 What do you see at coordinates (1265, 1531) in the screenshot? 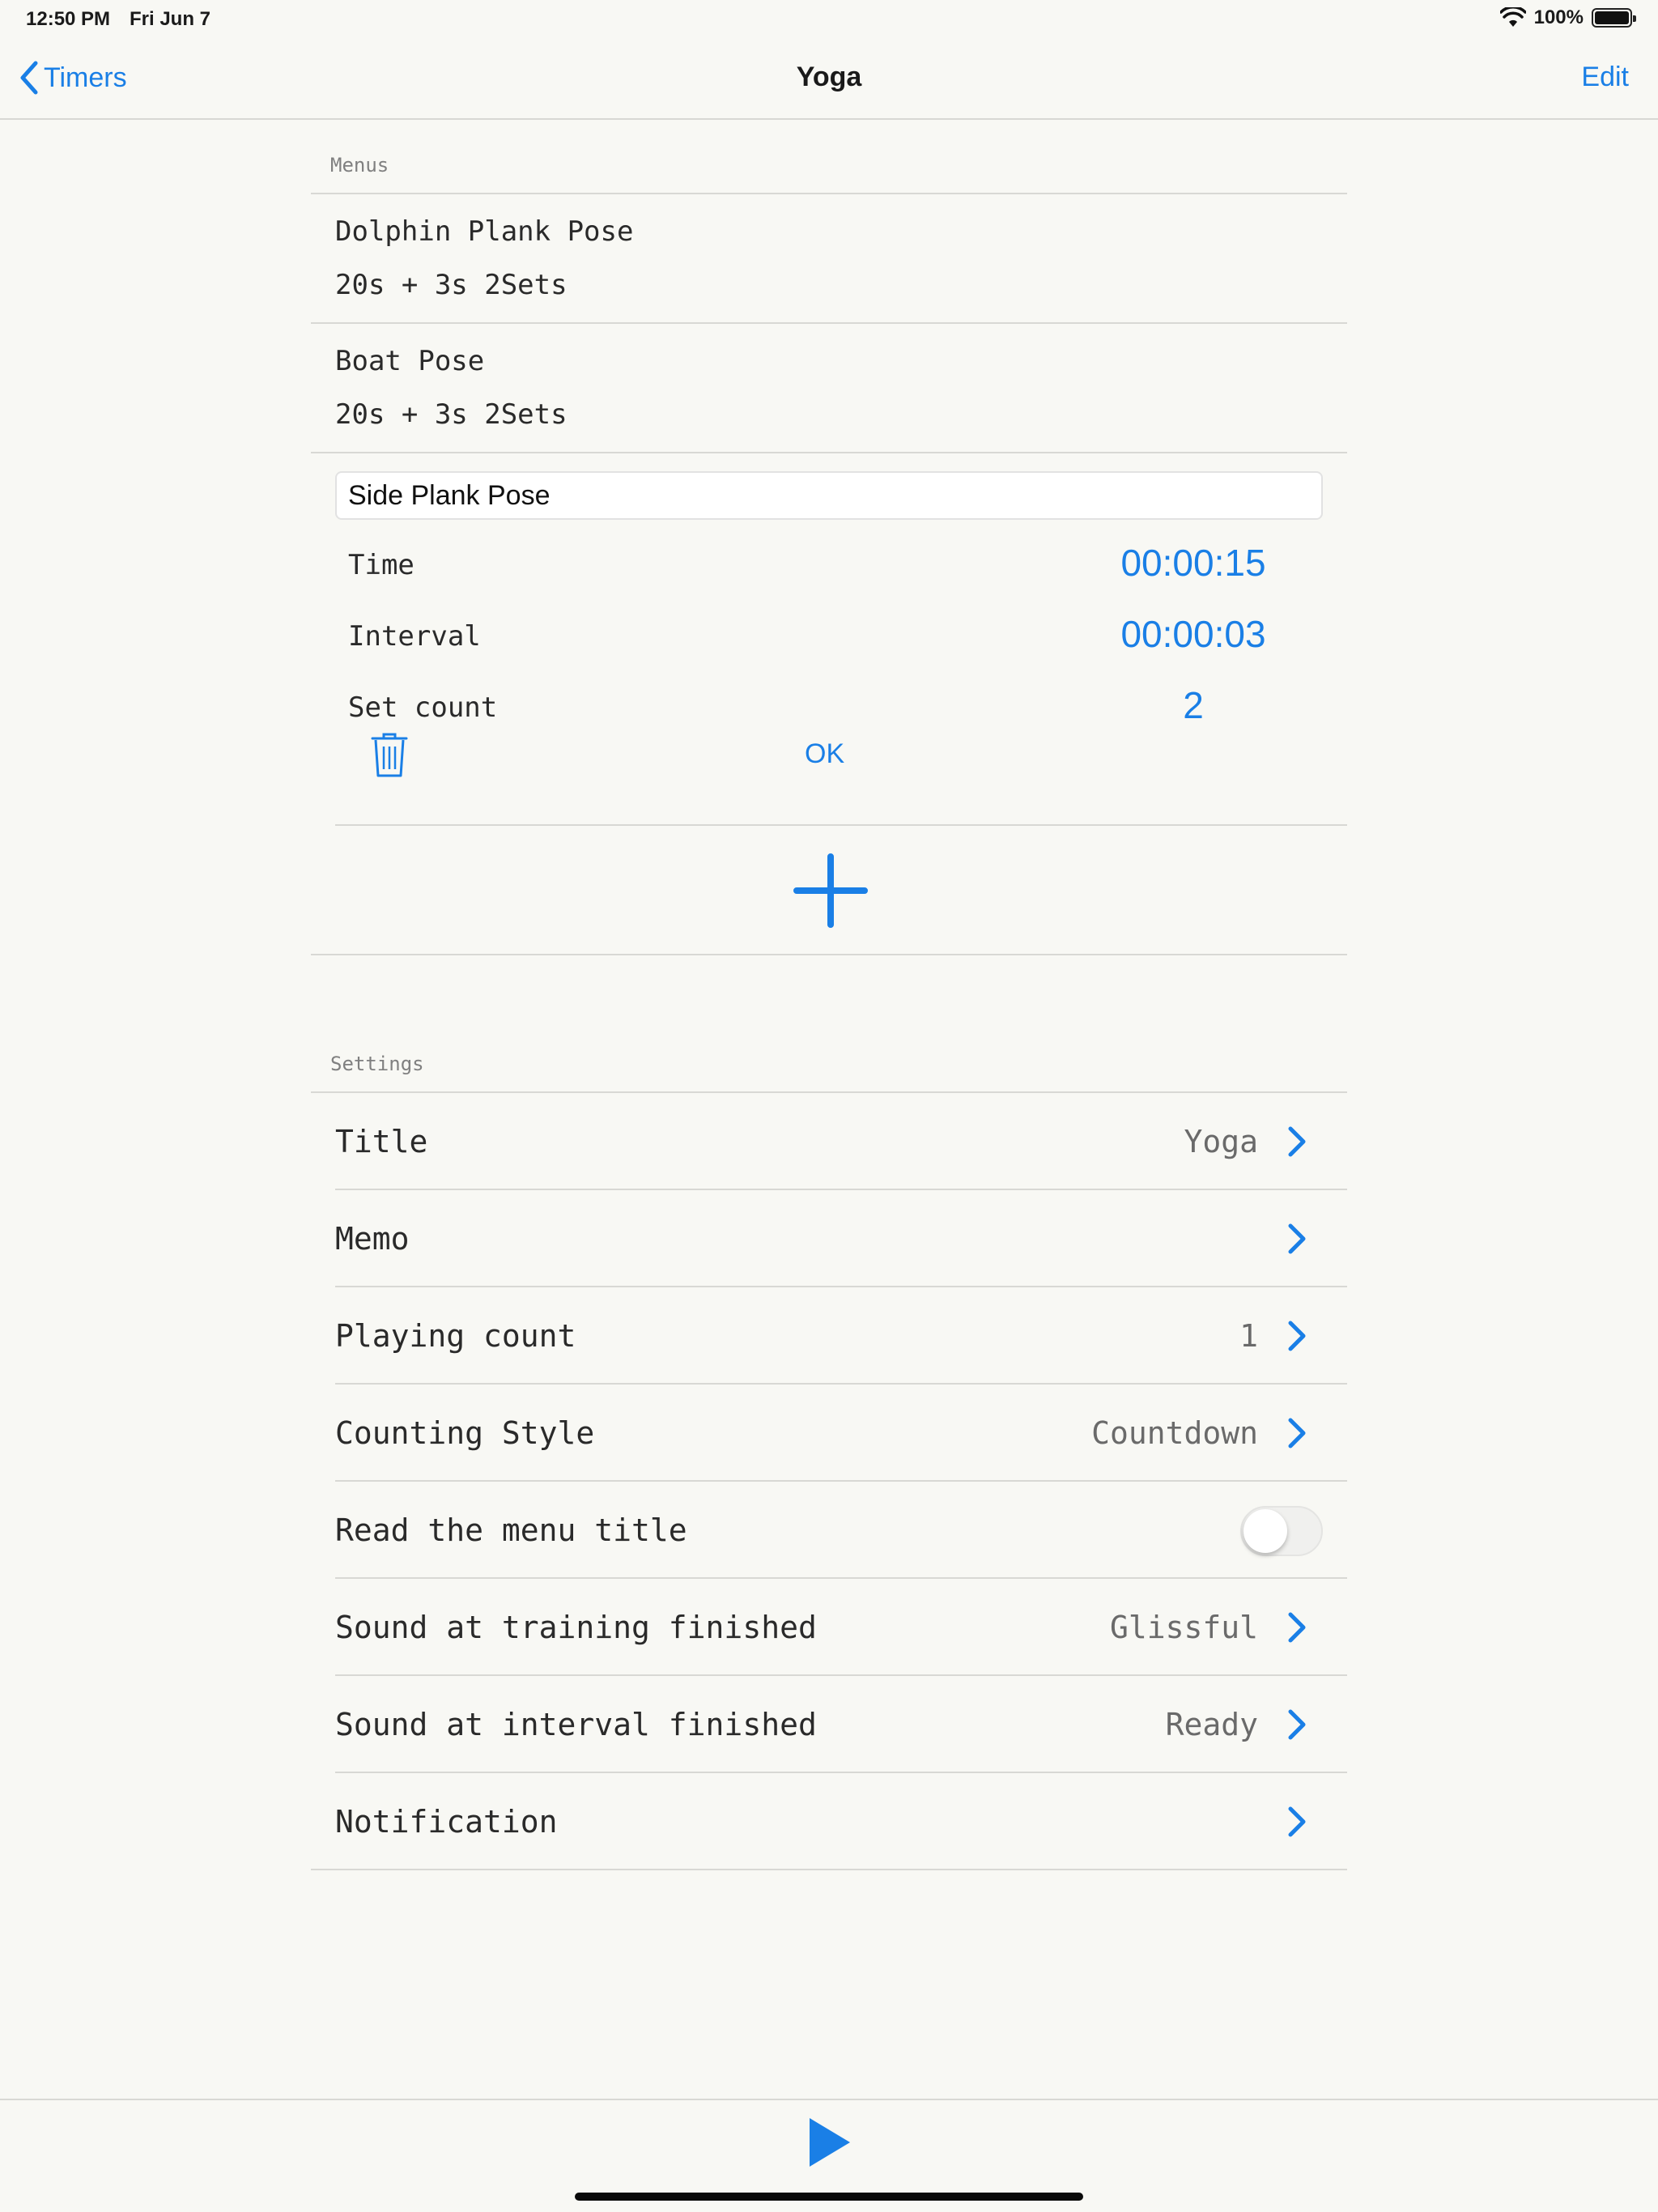
I see `toggle-knob` at bounding box center [1265, 1531].